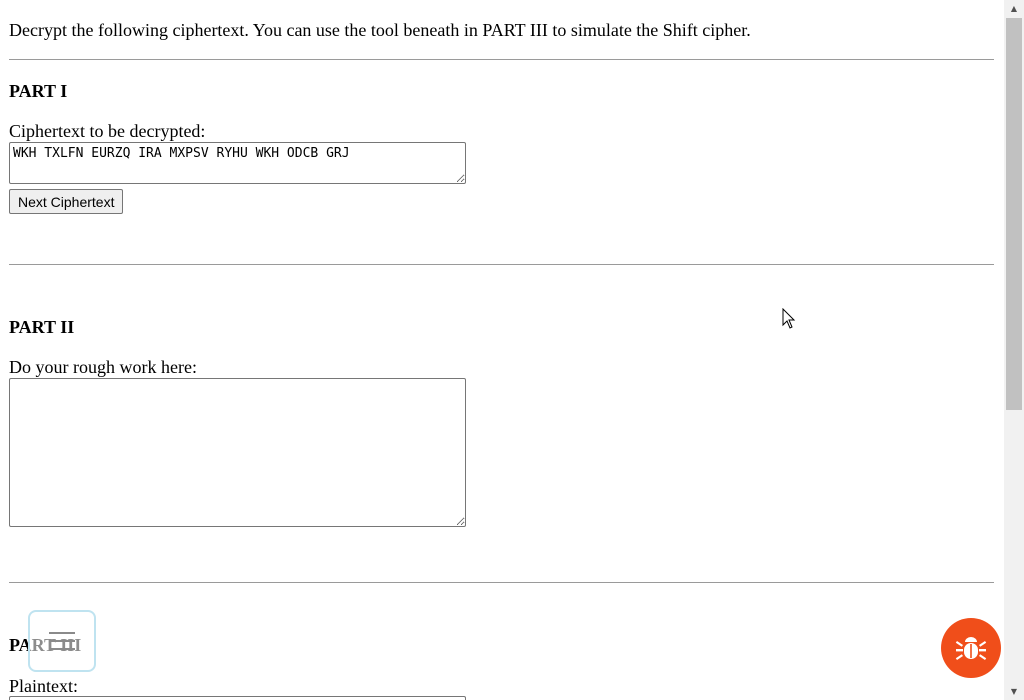 This screenshot has height=700, width=1024. Describe the element at coordinates (42, 327) in the screenshot. I see `part2-heading: PART II` at that location.